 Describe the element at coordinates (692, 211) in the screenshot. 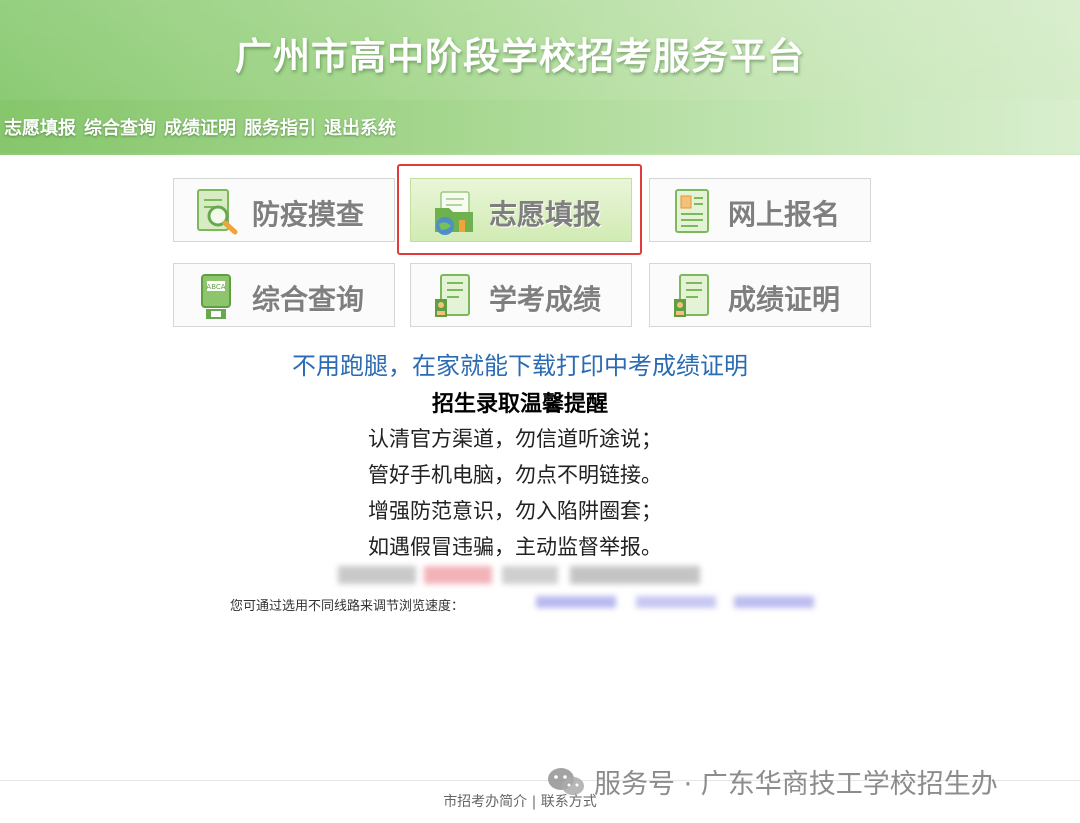

I see `id-card-icon` at that location.